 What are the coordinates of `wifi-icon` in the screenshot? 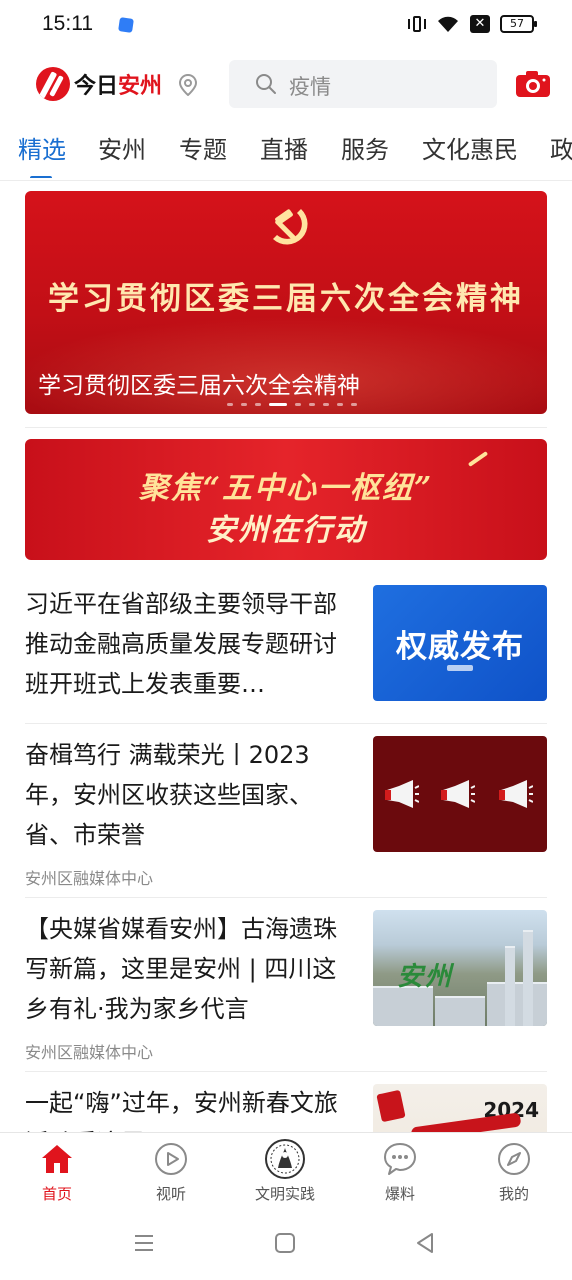 It's located at (448, 24).